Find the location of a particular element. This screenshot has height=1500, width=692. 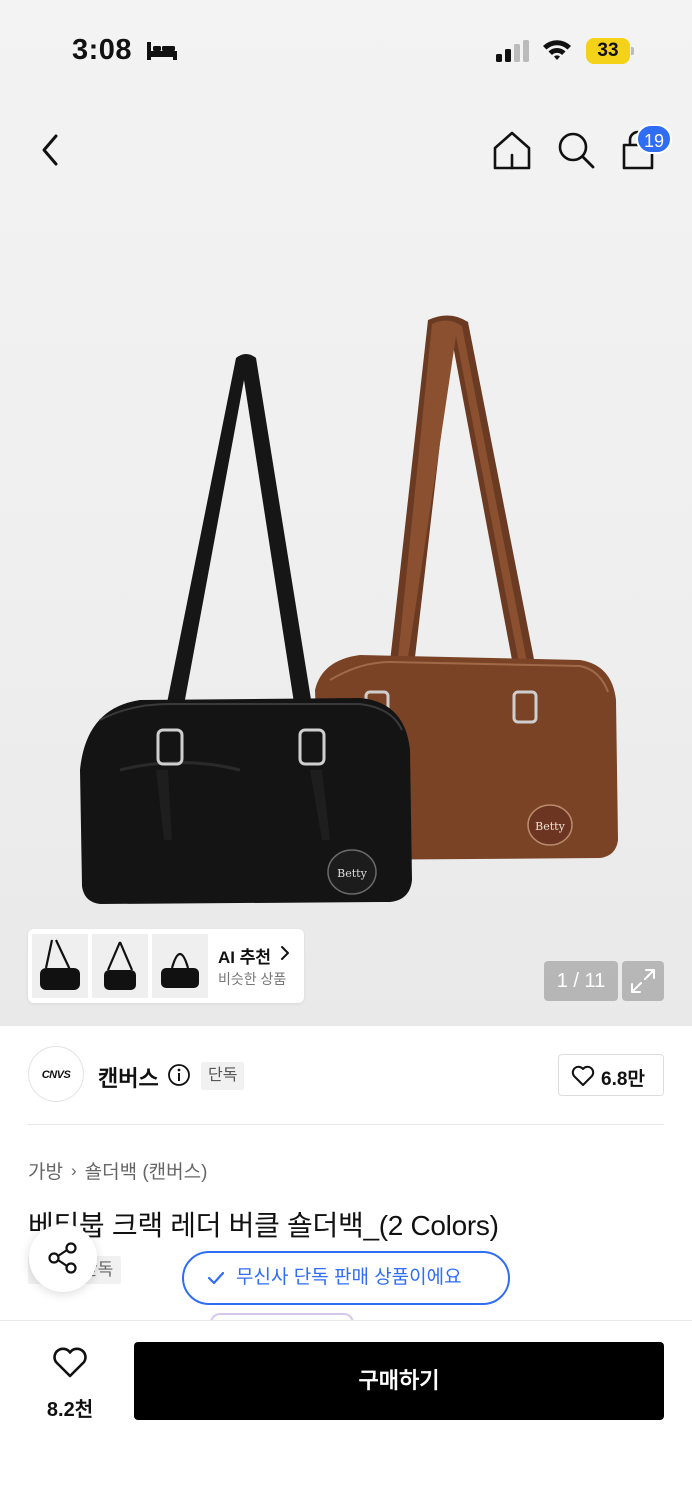

exclusive-toast: 무신사 단독 판매 상품이에요 is located at coordinates (346, 1278).